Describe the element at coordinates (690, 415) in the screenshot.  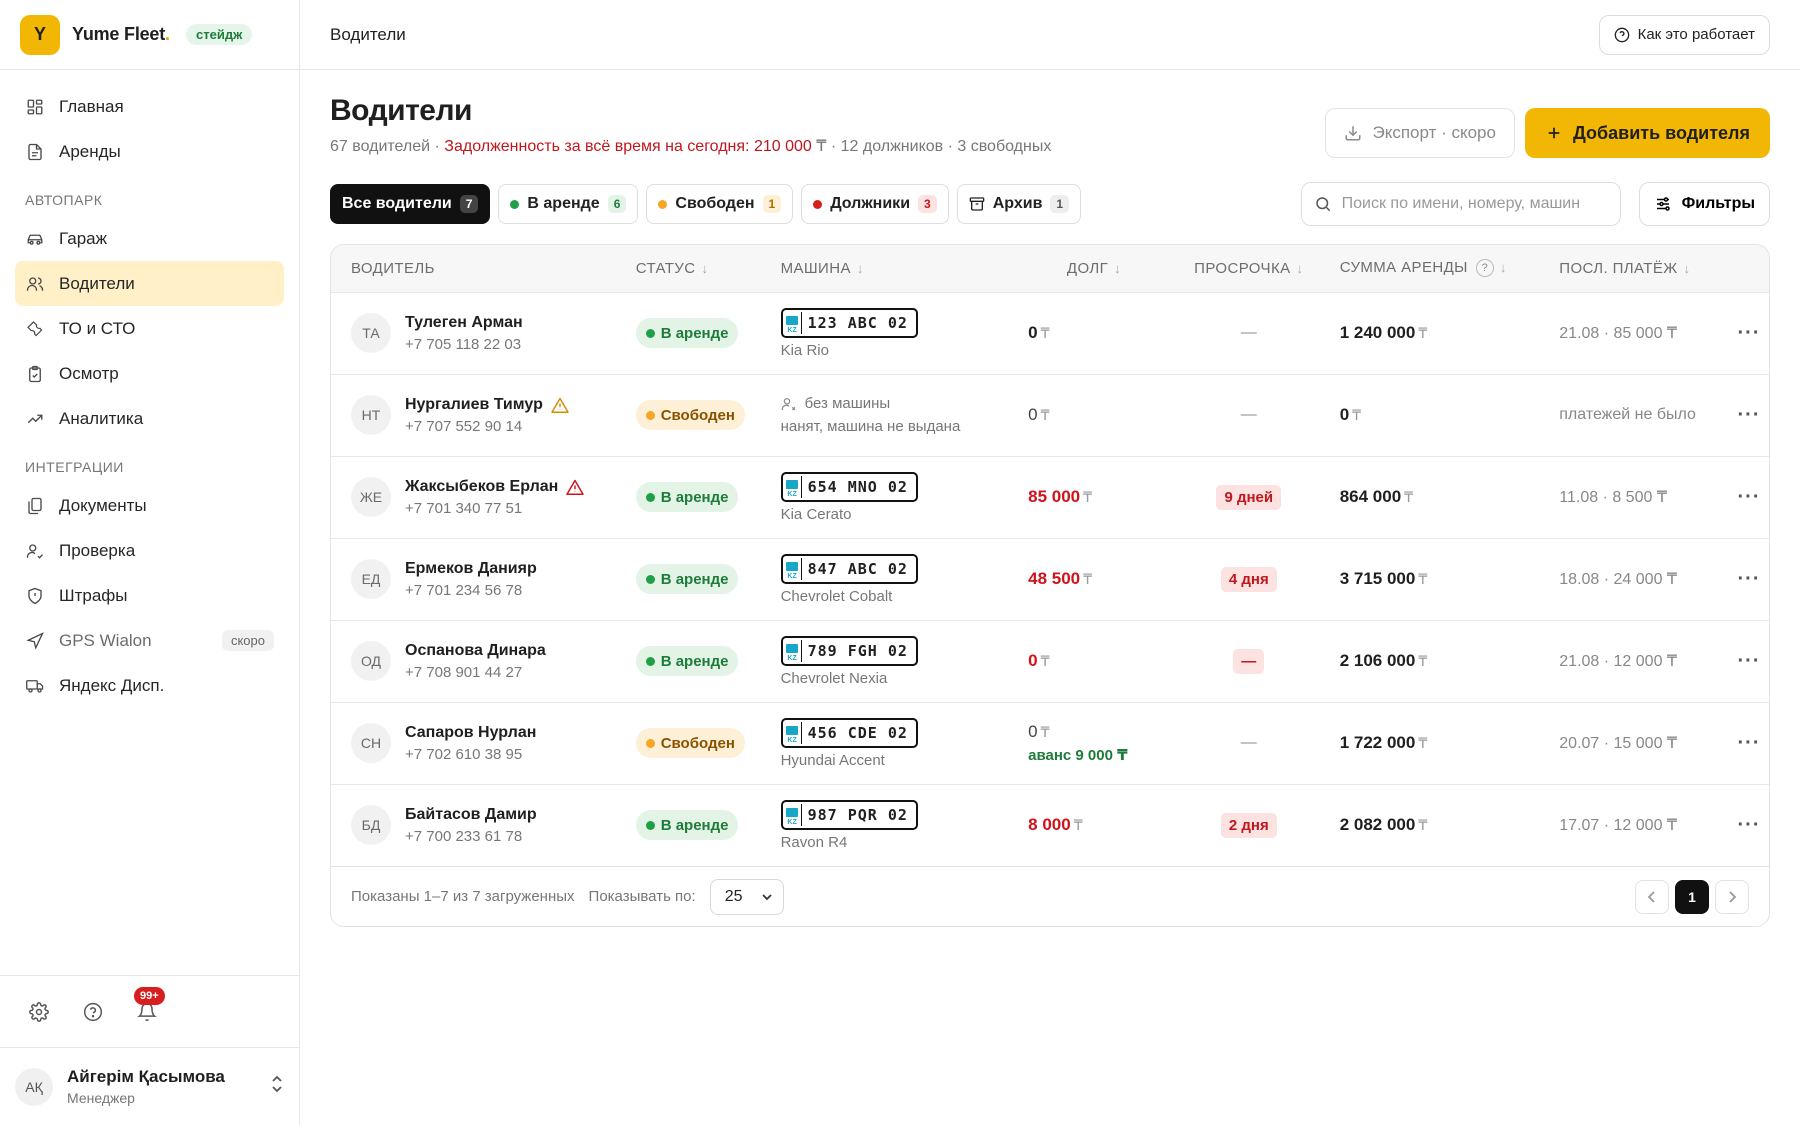
I see `status-badge: Свободен` at that location.